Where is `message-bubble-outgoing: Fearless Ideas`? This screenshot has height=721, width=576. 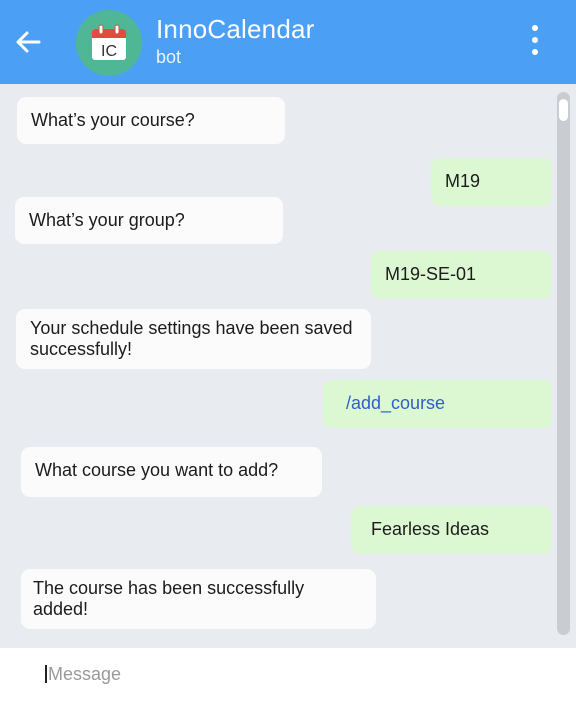 message-bubble-outgoing: Fearless Ideas is located at coordinates (451, 530).